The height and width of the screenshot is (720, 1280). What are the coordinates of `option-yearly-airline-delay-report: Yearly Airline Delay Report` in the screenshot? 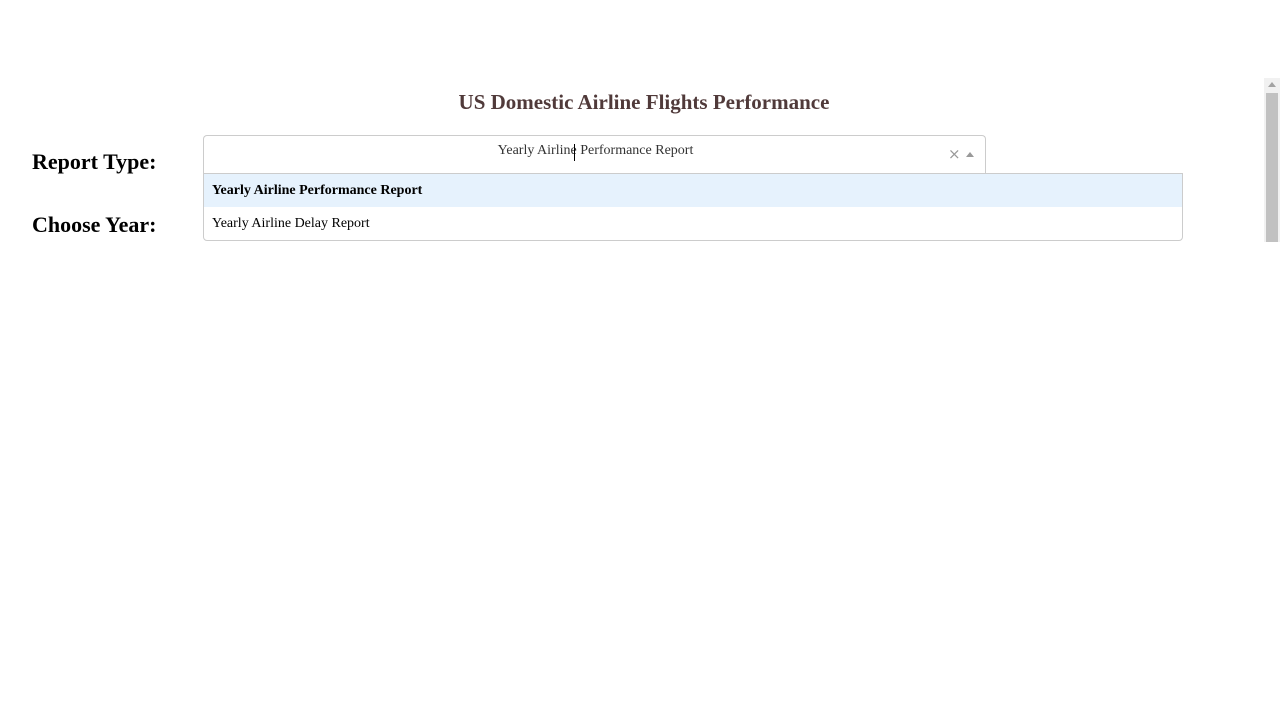 It's located at (693, 223).